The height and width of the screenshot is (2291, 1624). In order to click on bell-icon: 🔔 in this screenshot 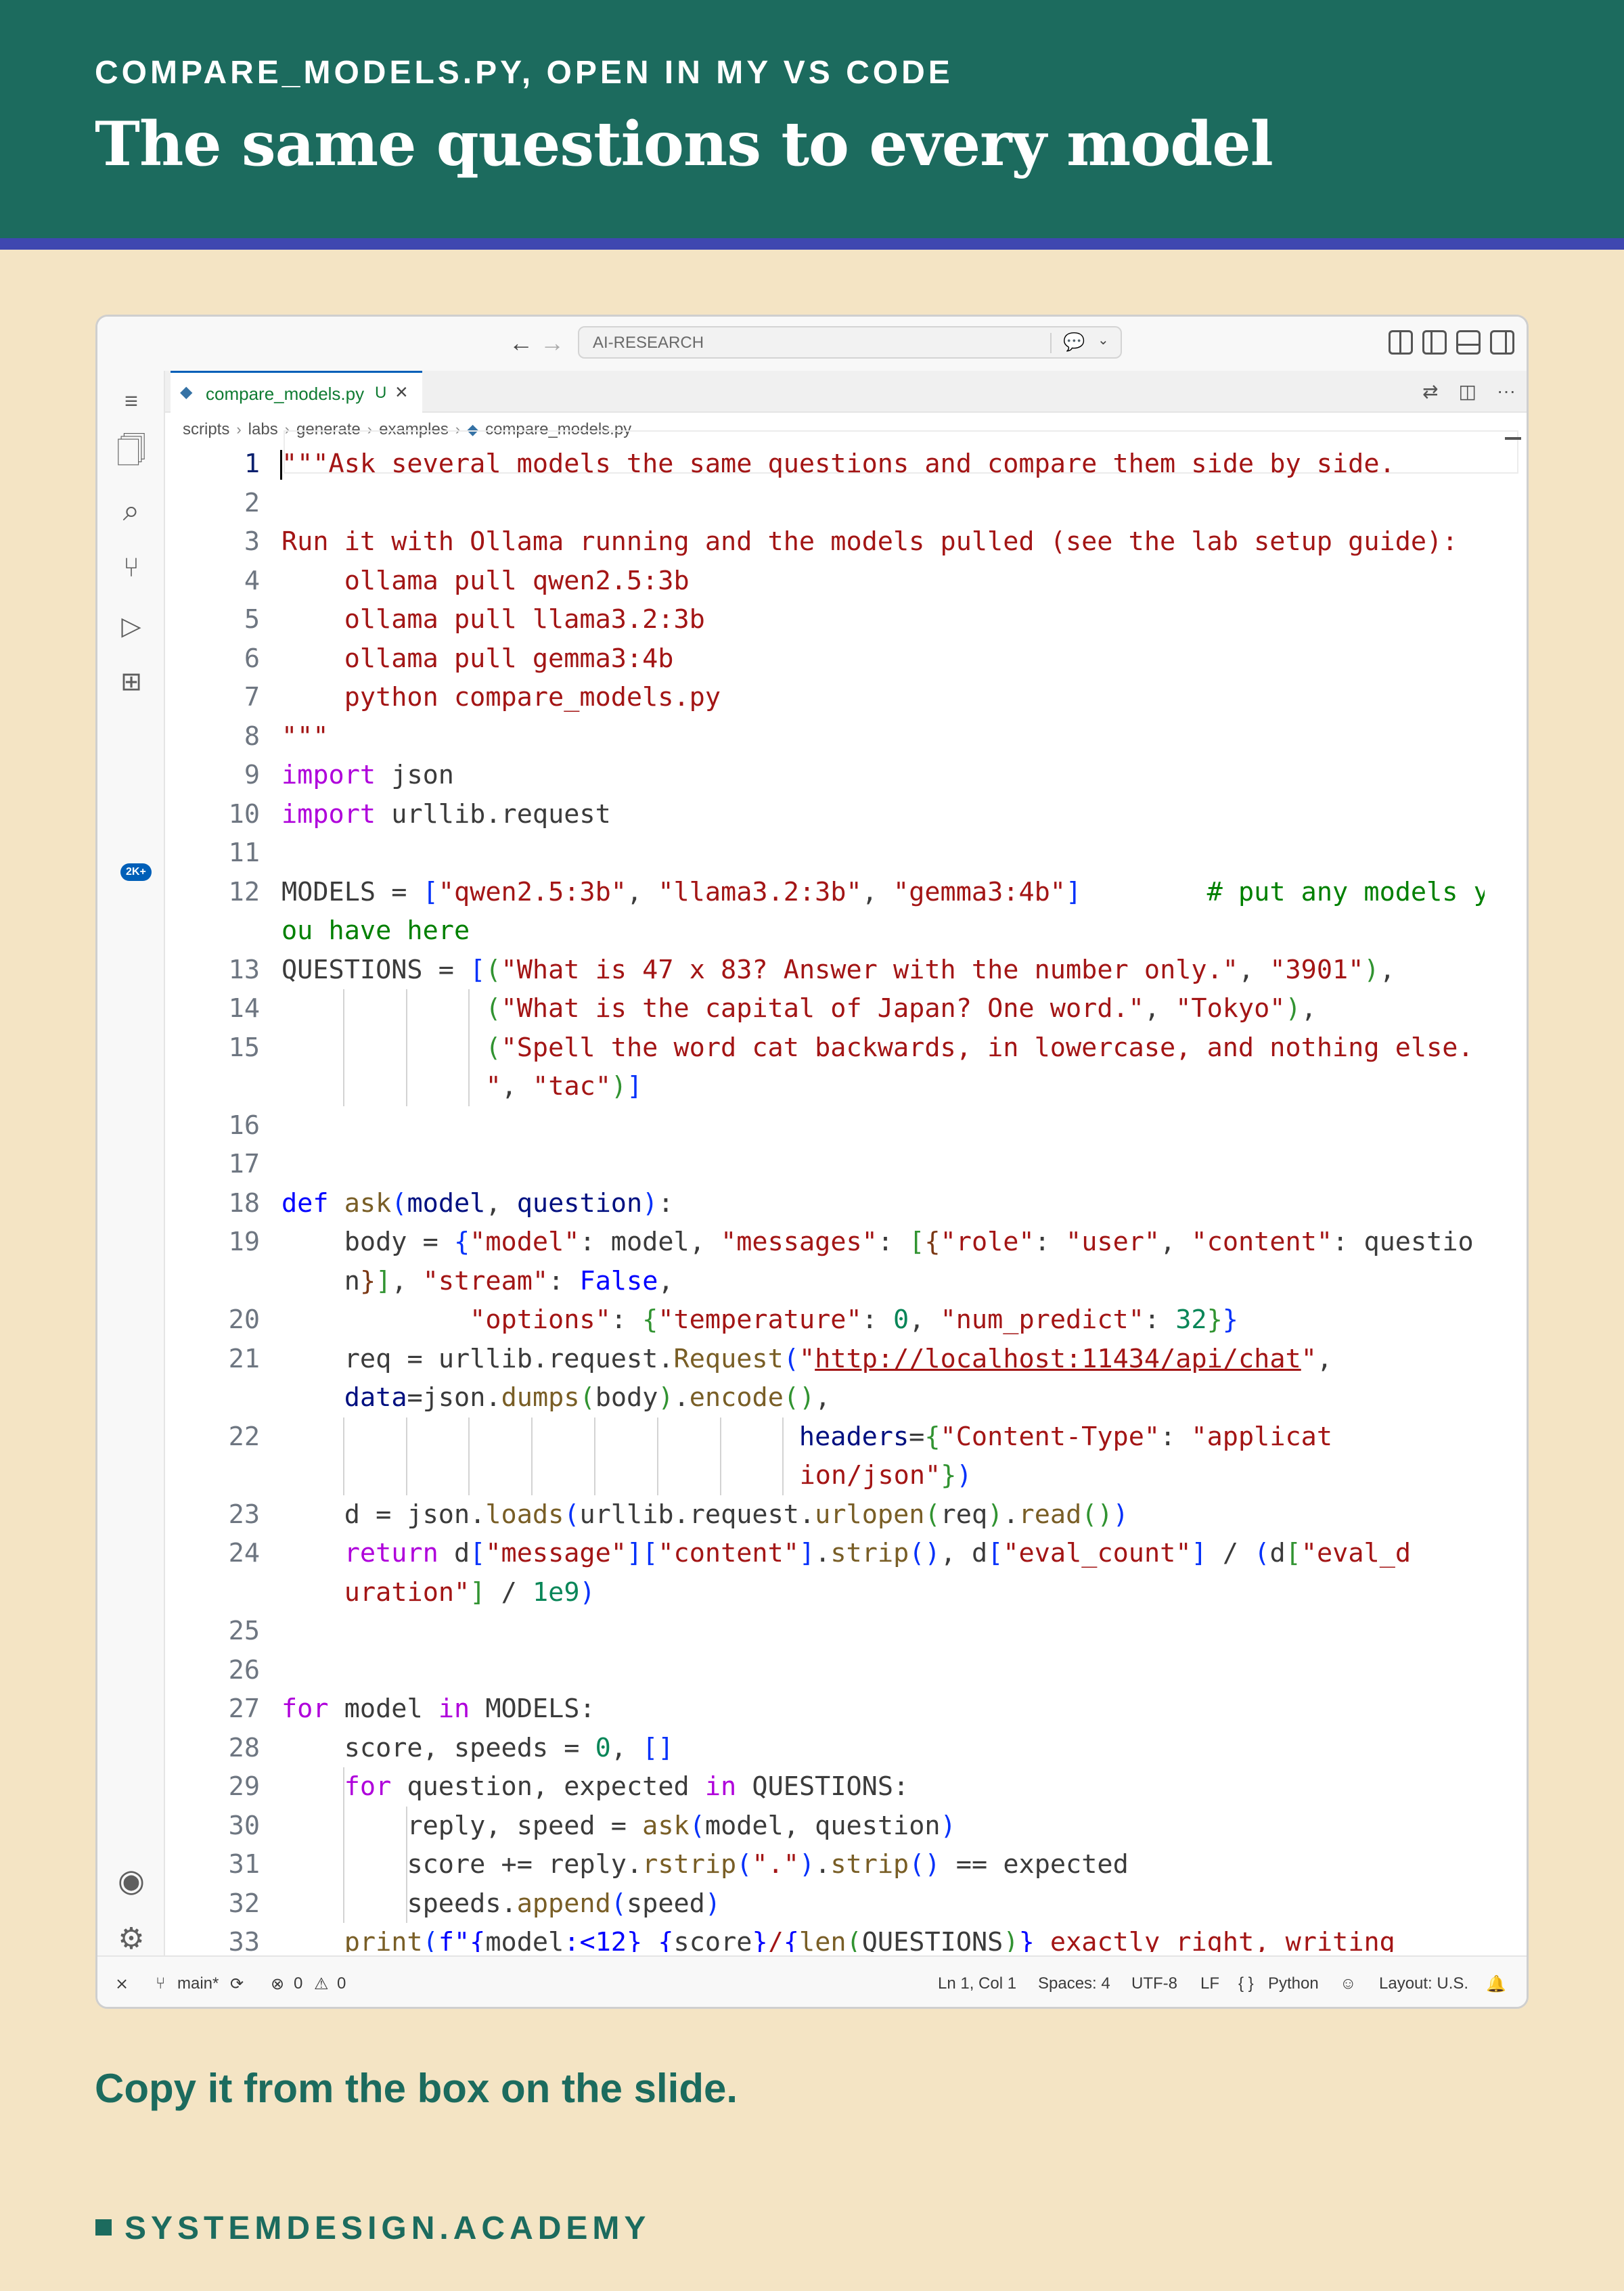, I will do `click(1496, 1984)`.